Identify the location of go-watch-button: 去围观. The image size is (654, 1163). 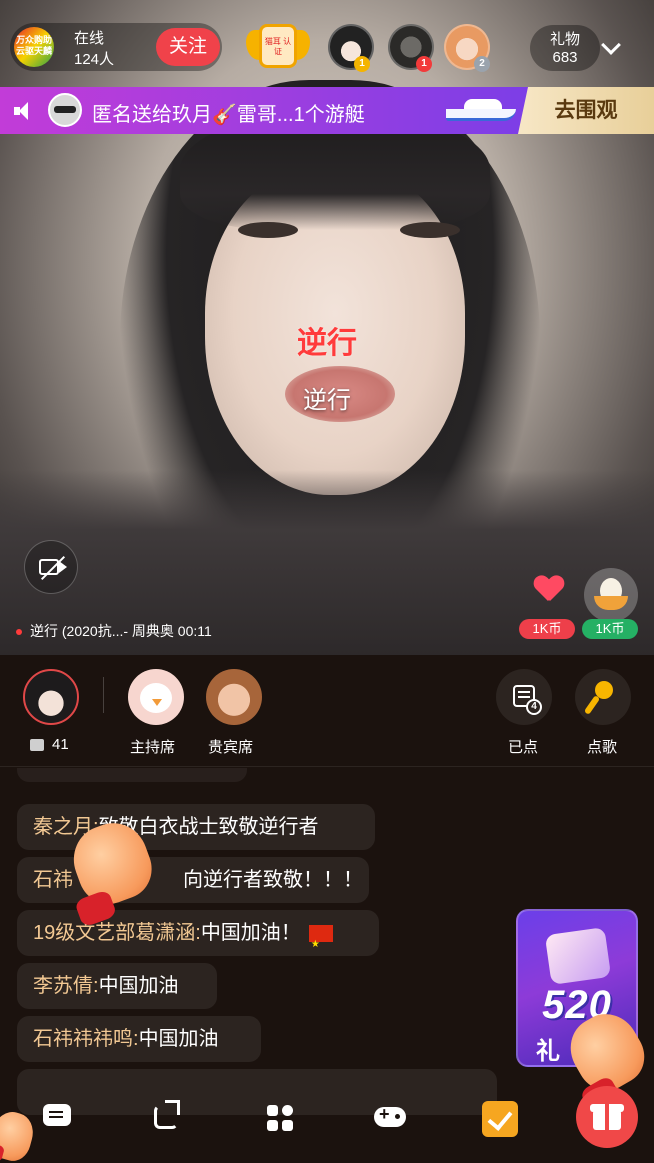
(586, 110).